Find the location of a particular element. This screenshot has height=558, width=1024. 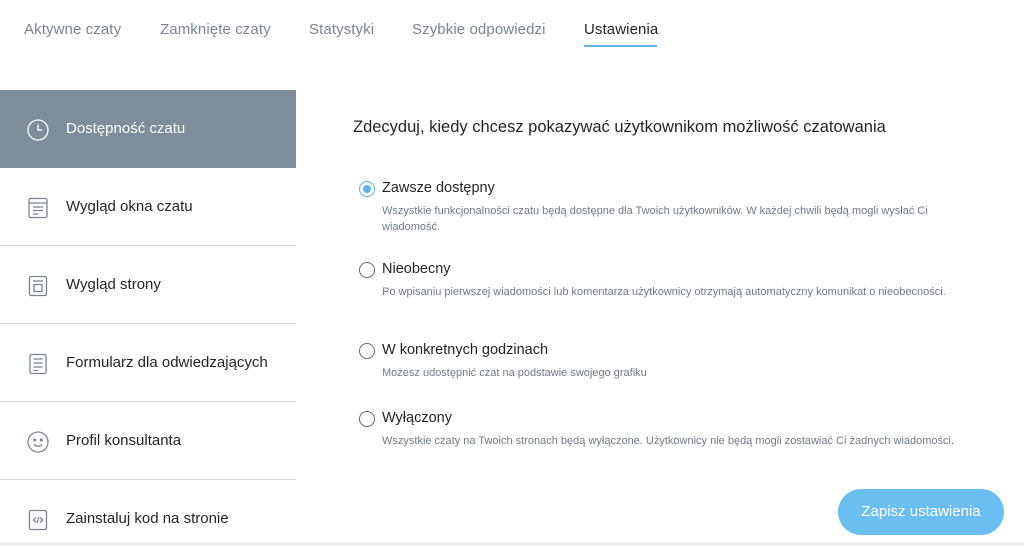

tab-settings: Ustawienia is located at coordinates (621, 29).